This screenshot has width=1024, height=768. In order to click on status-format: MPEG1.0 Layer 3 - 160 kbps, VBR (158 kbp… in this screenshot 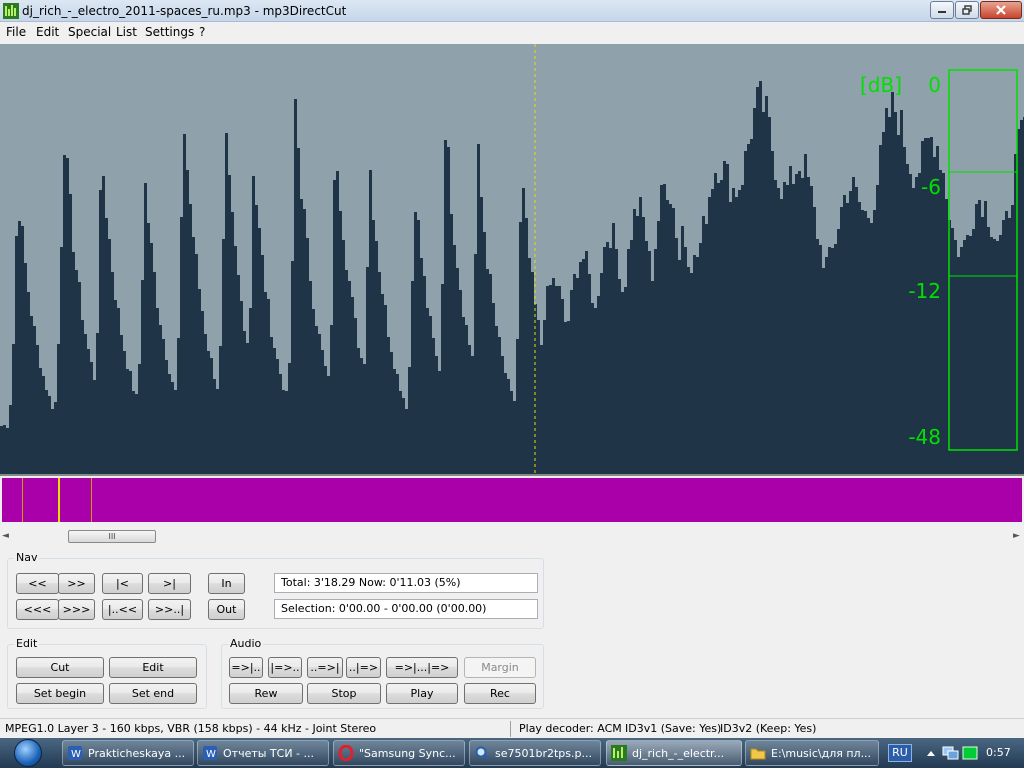, I will do `click(191, 728)`.